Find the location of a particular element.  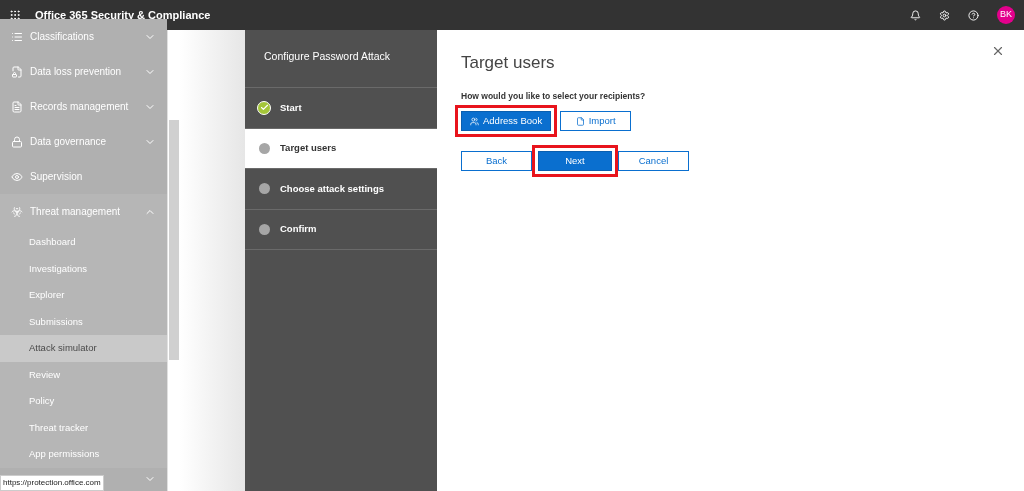

user-avatar: BK is located at coordinates (1006, 15).